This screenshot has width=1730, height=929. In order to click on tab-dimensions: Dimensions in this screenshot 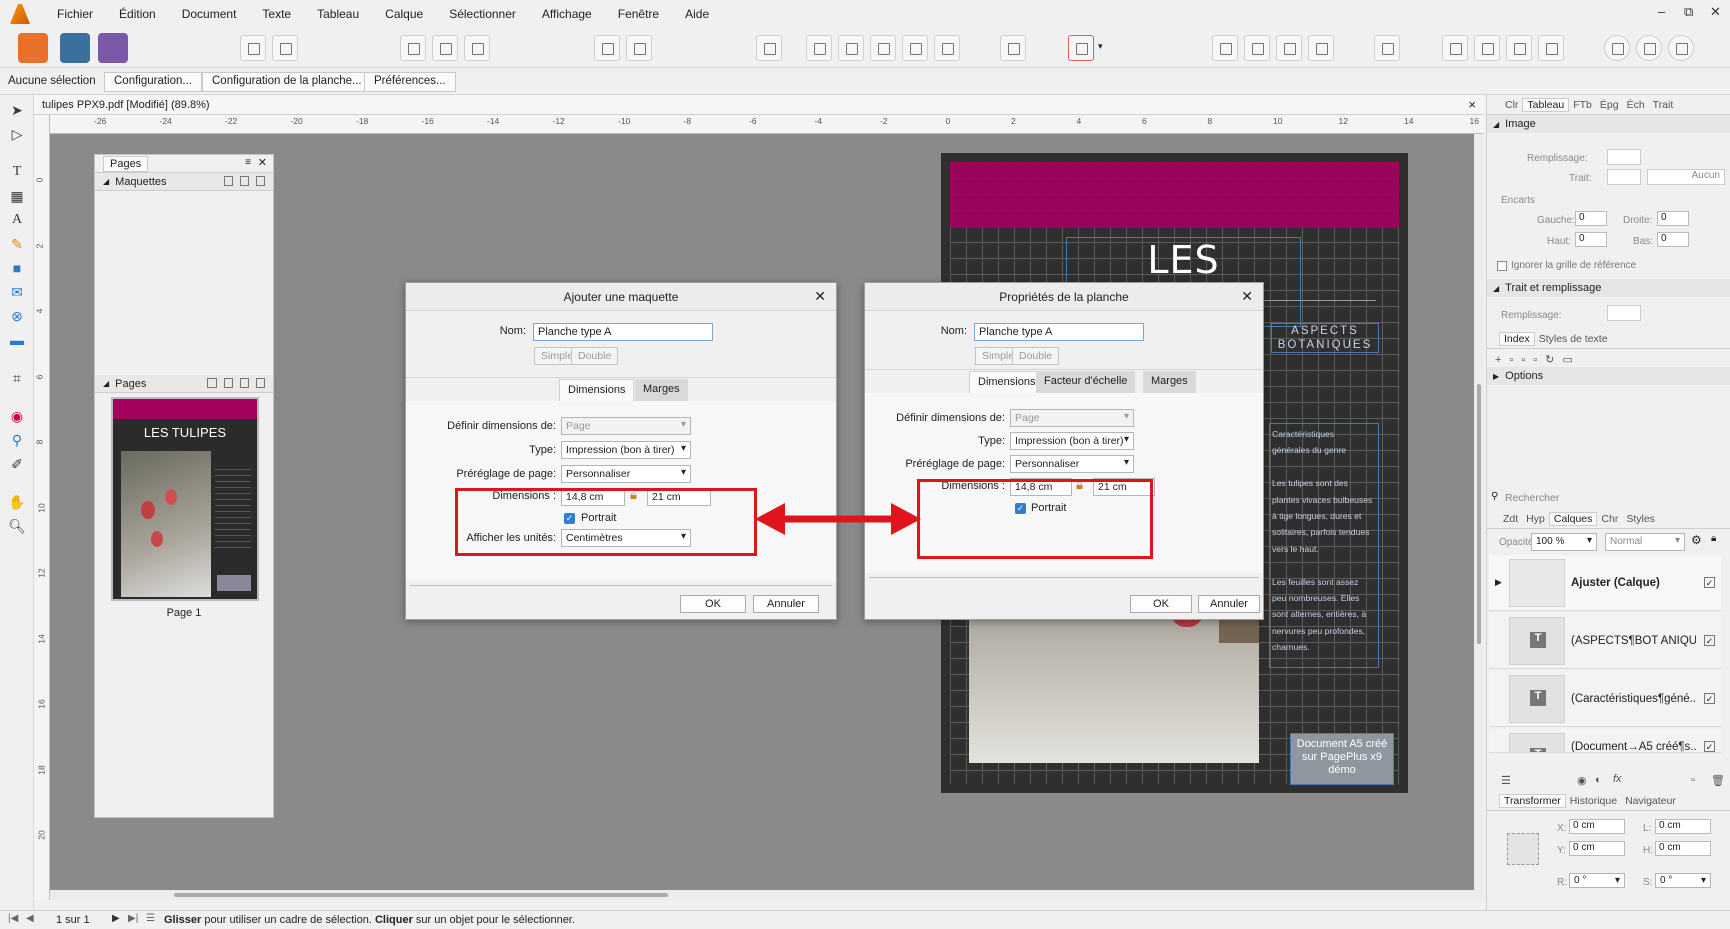, I will do `click(597, 390)`.